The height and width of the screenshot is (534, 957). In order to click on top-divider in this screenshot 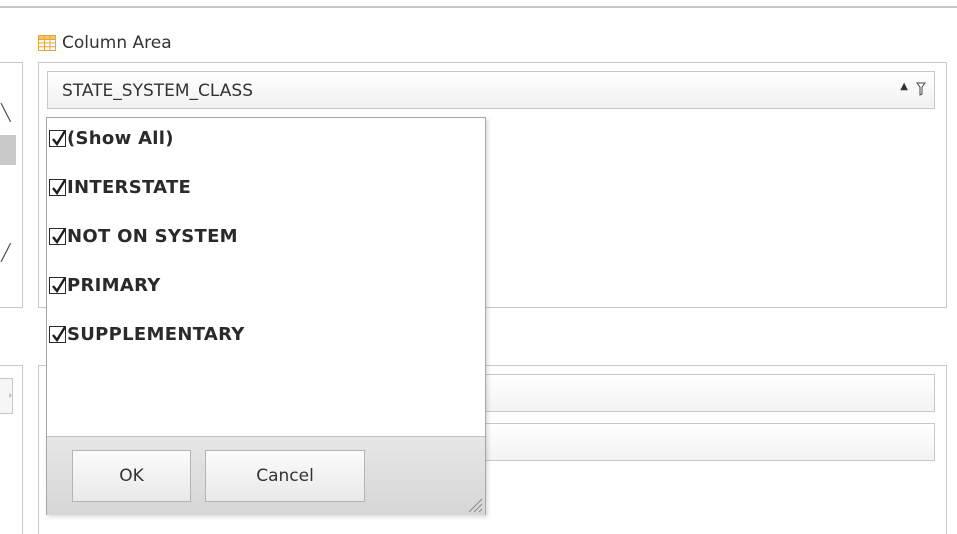, I will do `click(478, 7)`.